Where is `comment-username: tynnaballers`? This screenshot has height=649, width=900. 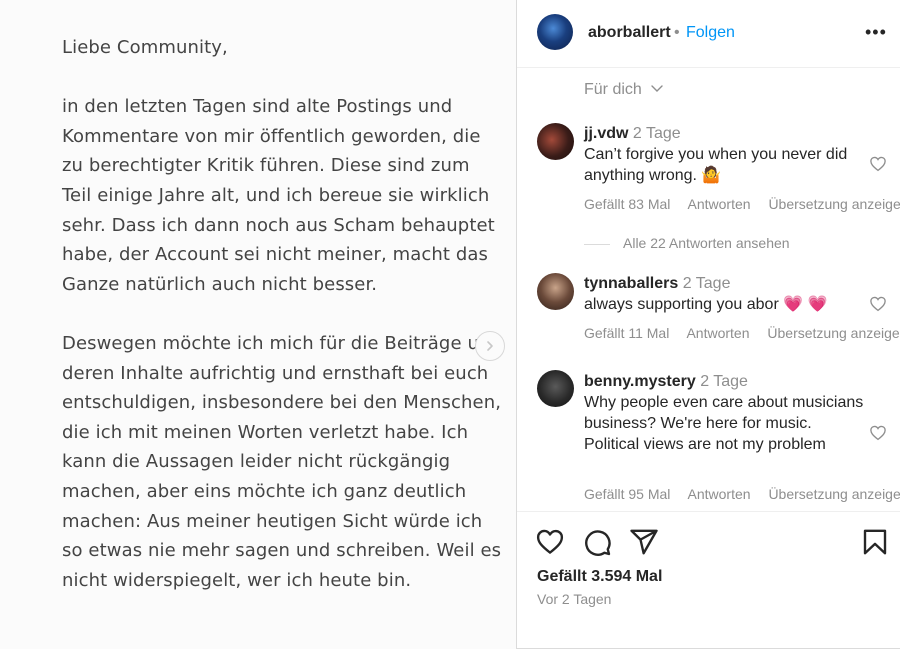 comment-username: tynnaballers is located at coordinates (631, 283).